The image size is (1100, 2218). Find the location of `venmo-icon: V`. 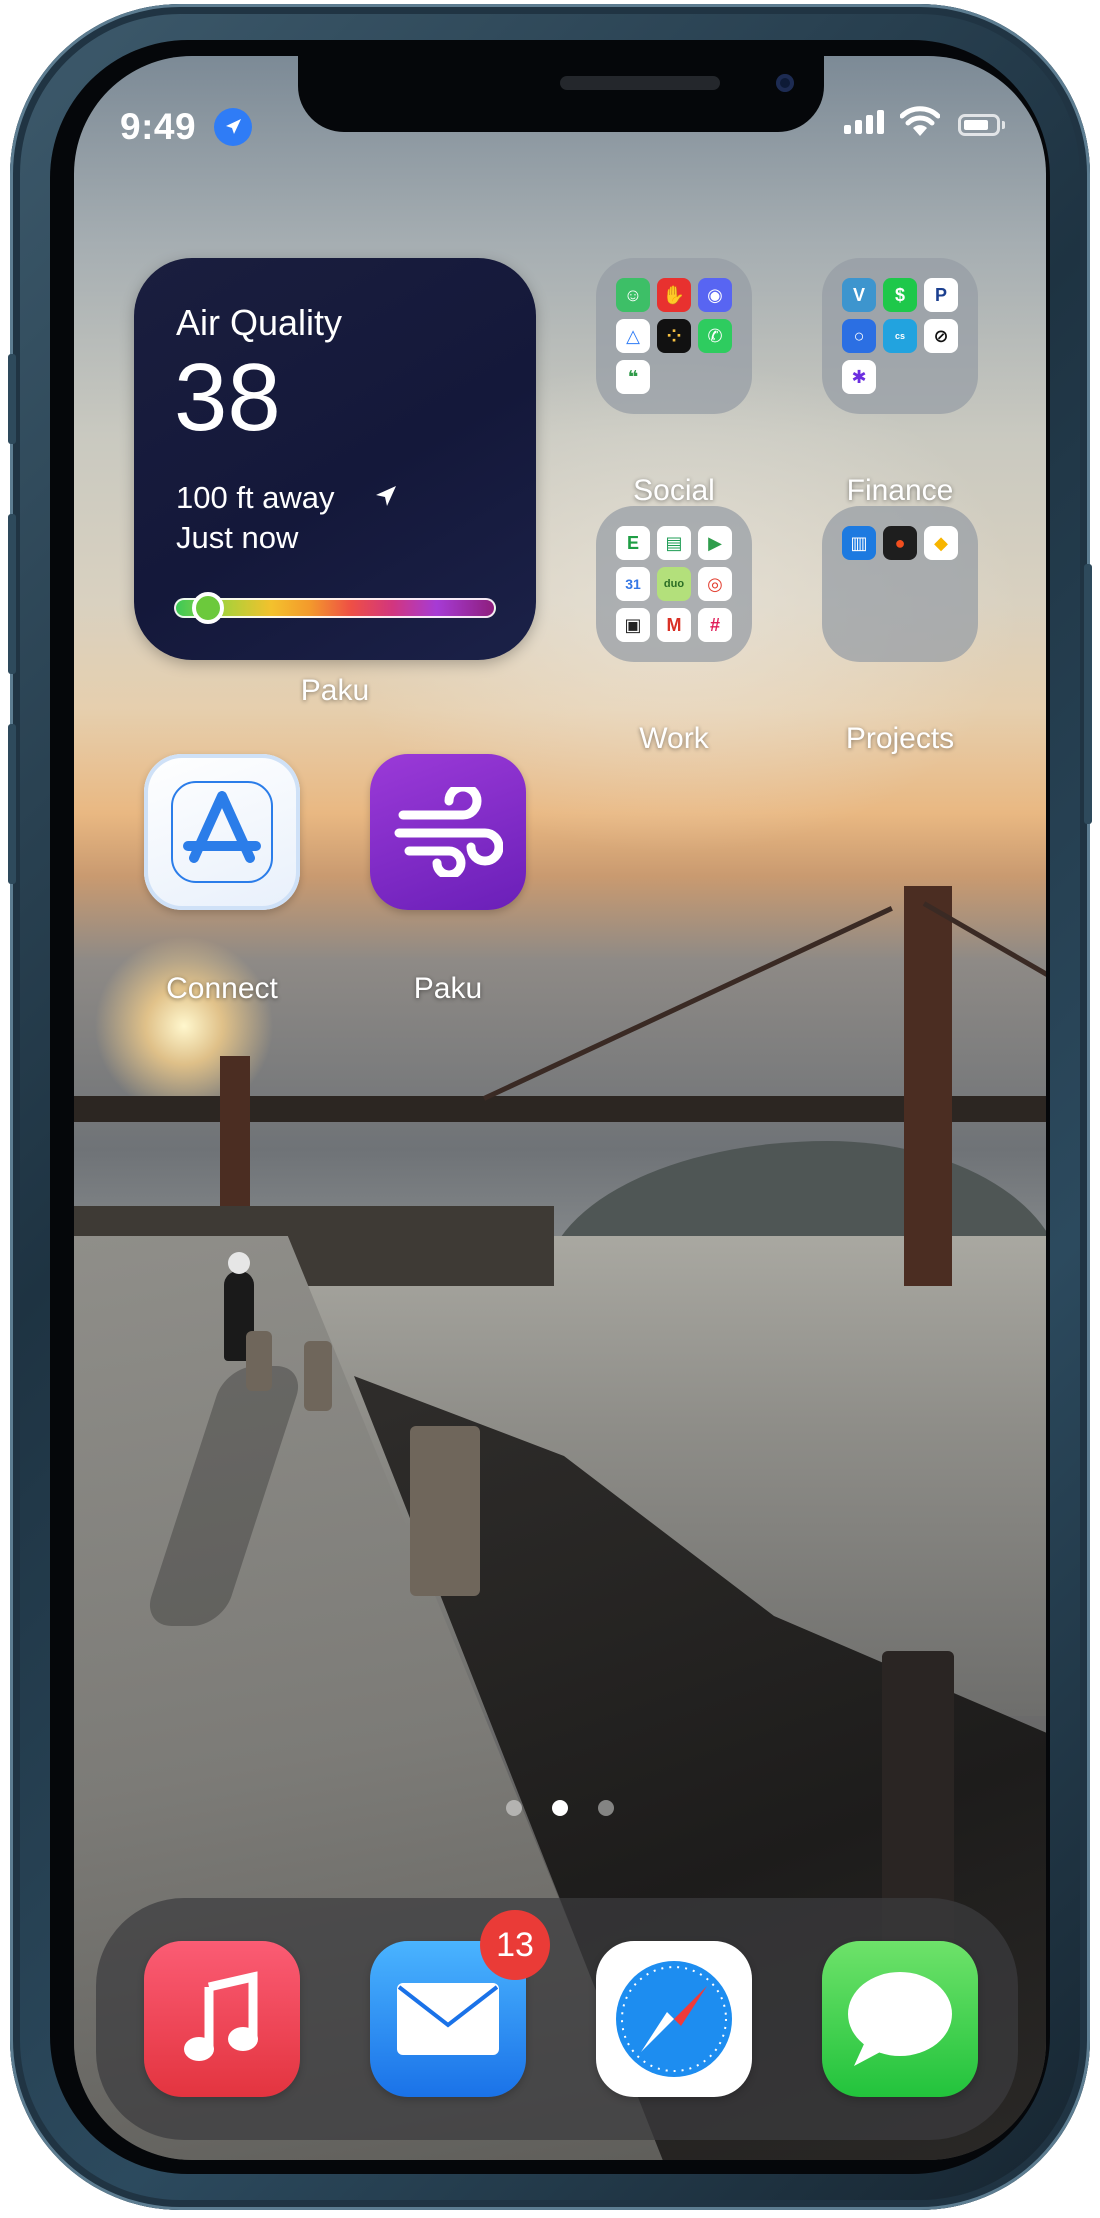

venmo-icon: V is located at coordinates (859, 295).